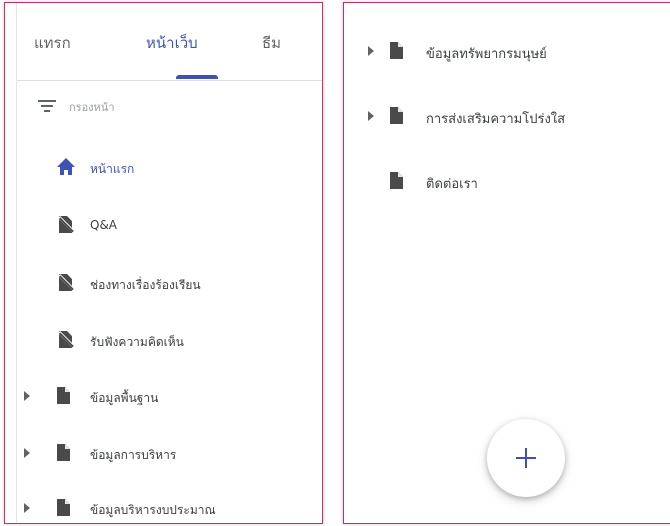 The image size is (670, 526). What do you see at coordinates (133, 455) in the screenshot?
I see `page-label: ข้อมูลการบริหาร` at bounding box center [133, 455].